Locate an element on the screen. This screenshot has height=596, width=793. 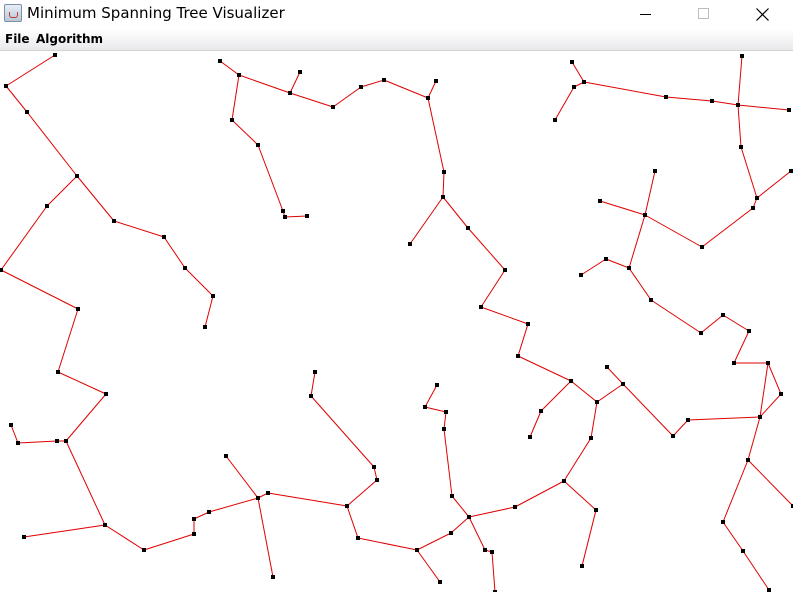
maximize-button is located at coordinates (704, 14).